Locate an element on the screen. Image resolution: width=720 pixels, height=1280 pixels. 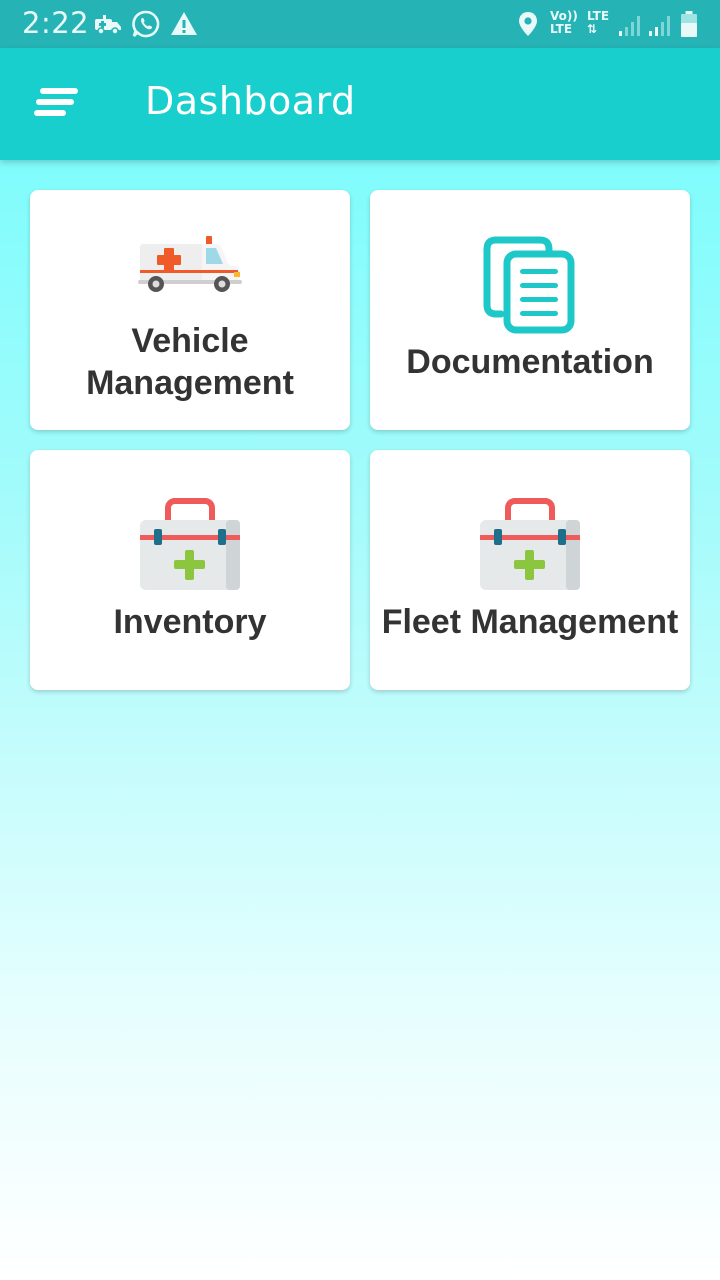
vehicle-management-card: Vehicle Management is located at coordinates (190, 310).